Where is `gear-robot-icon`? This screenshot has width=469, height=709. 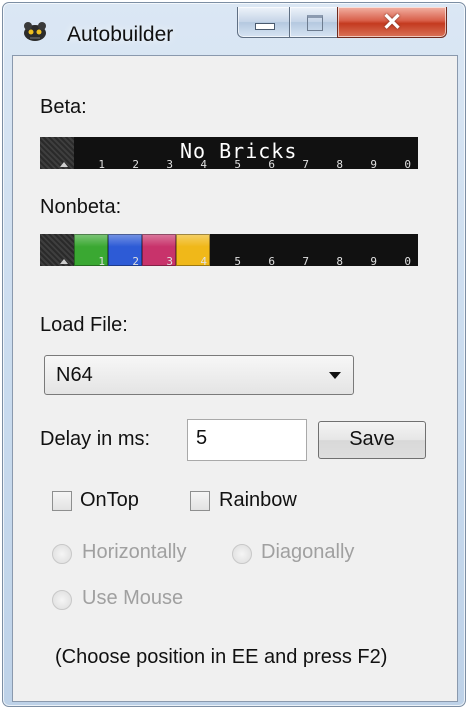 gear-robot-icon is located at coordinates (35, 31).